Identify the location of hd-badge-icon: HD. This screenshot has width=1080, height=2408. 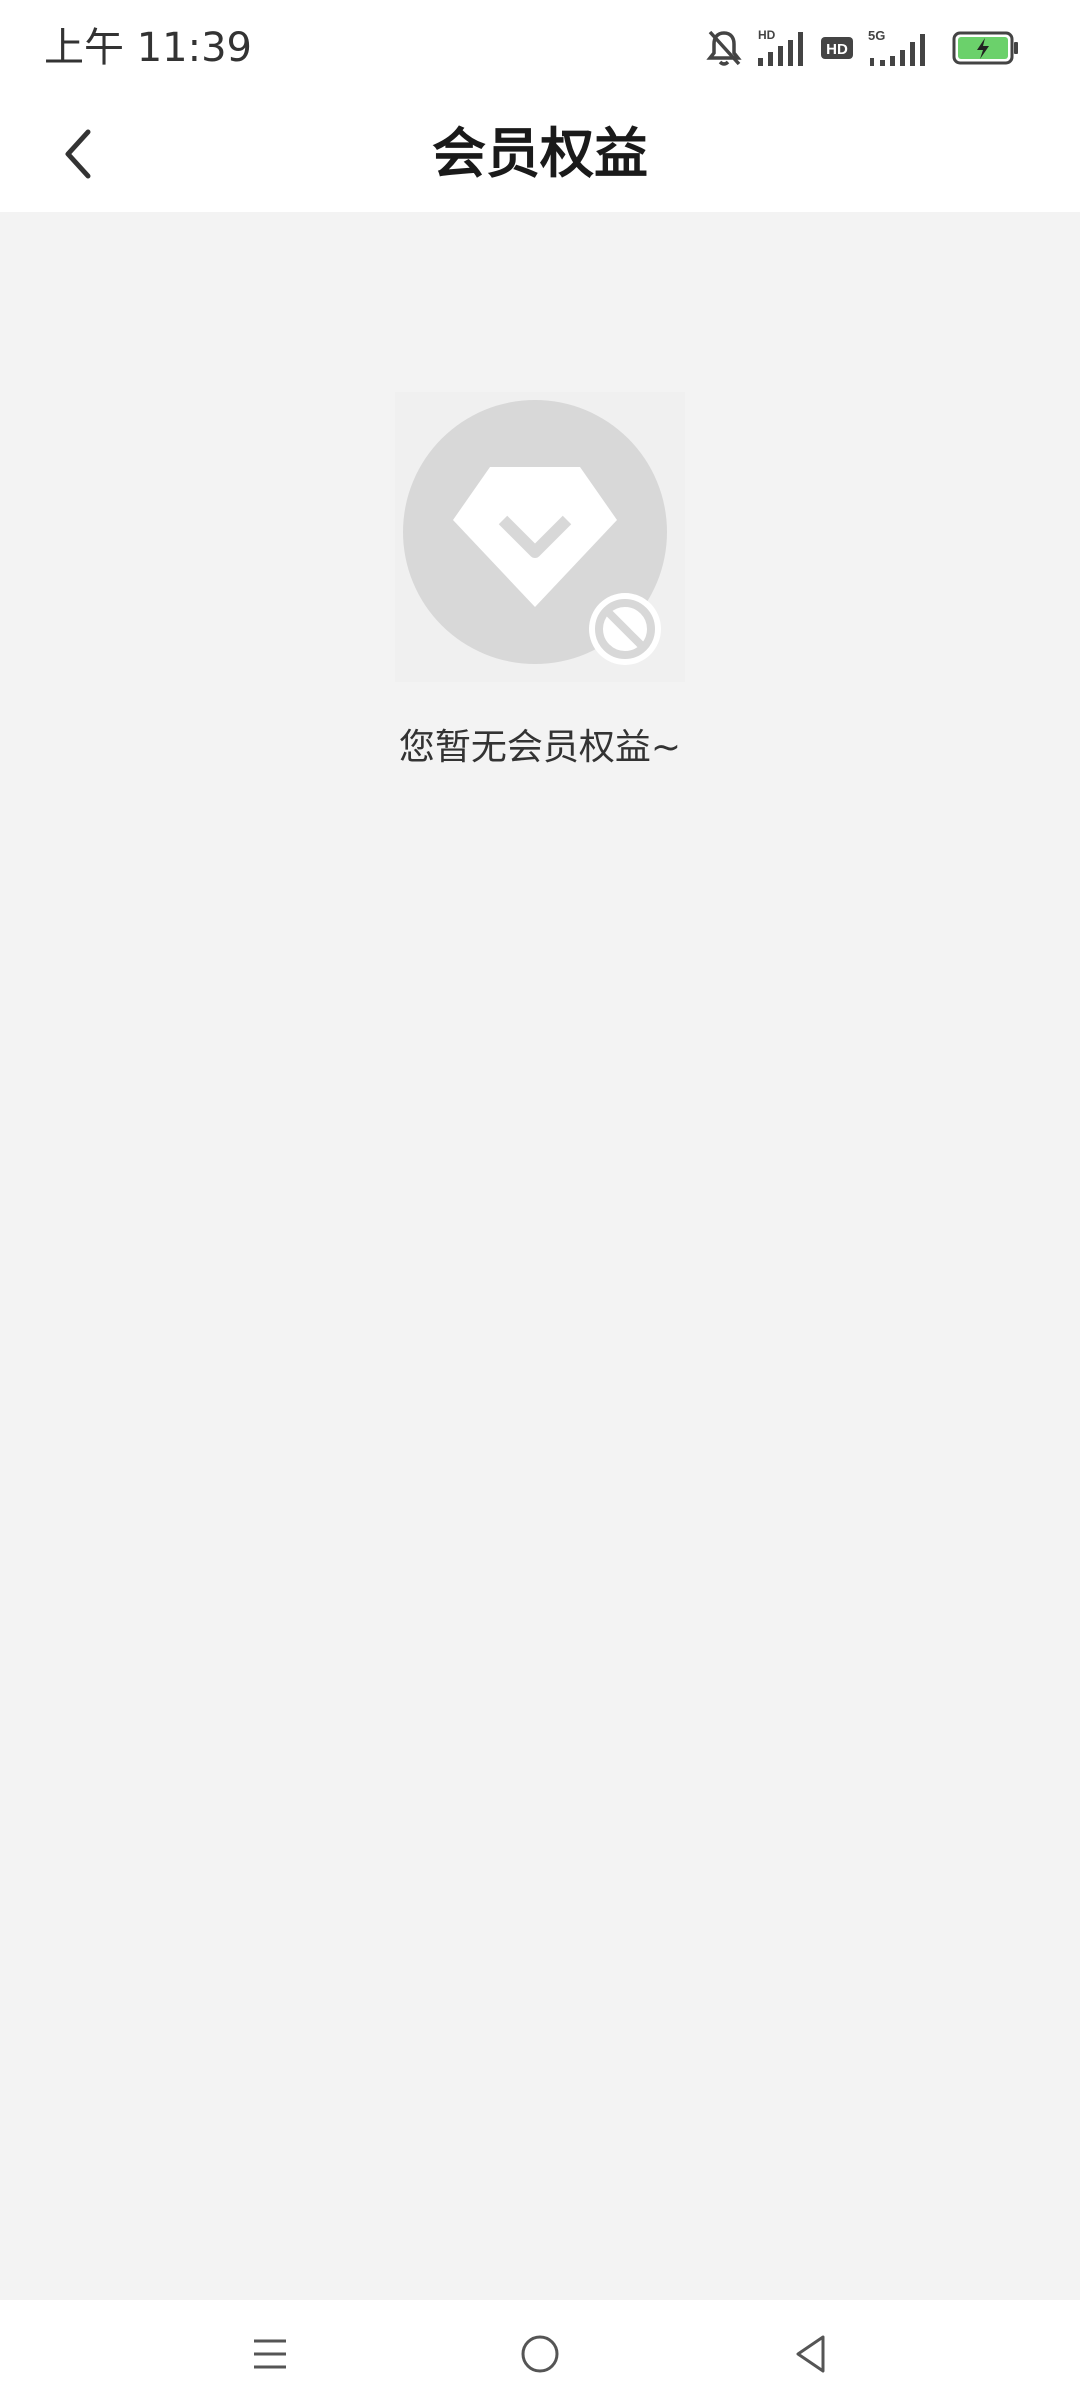
(837, 48).